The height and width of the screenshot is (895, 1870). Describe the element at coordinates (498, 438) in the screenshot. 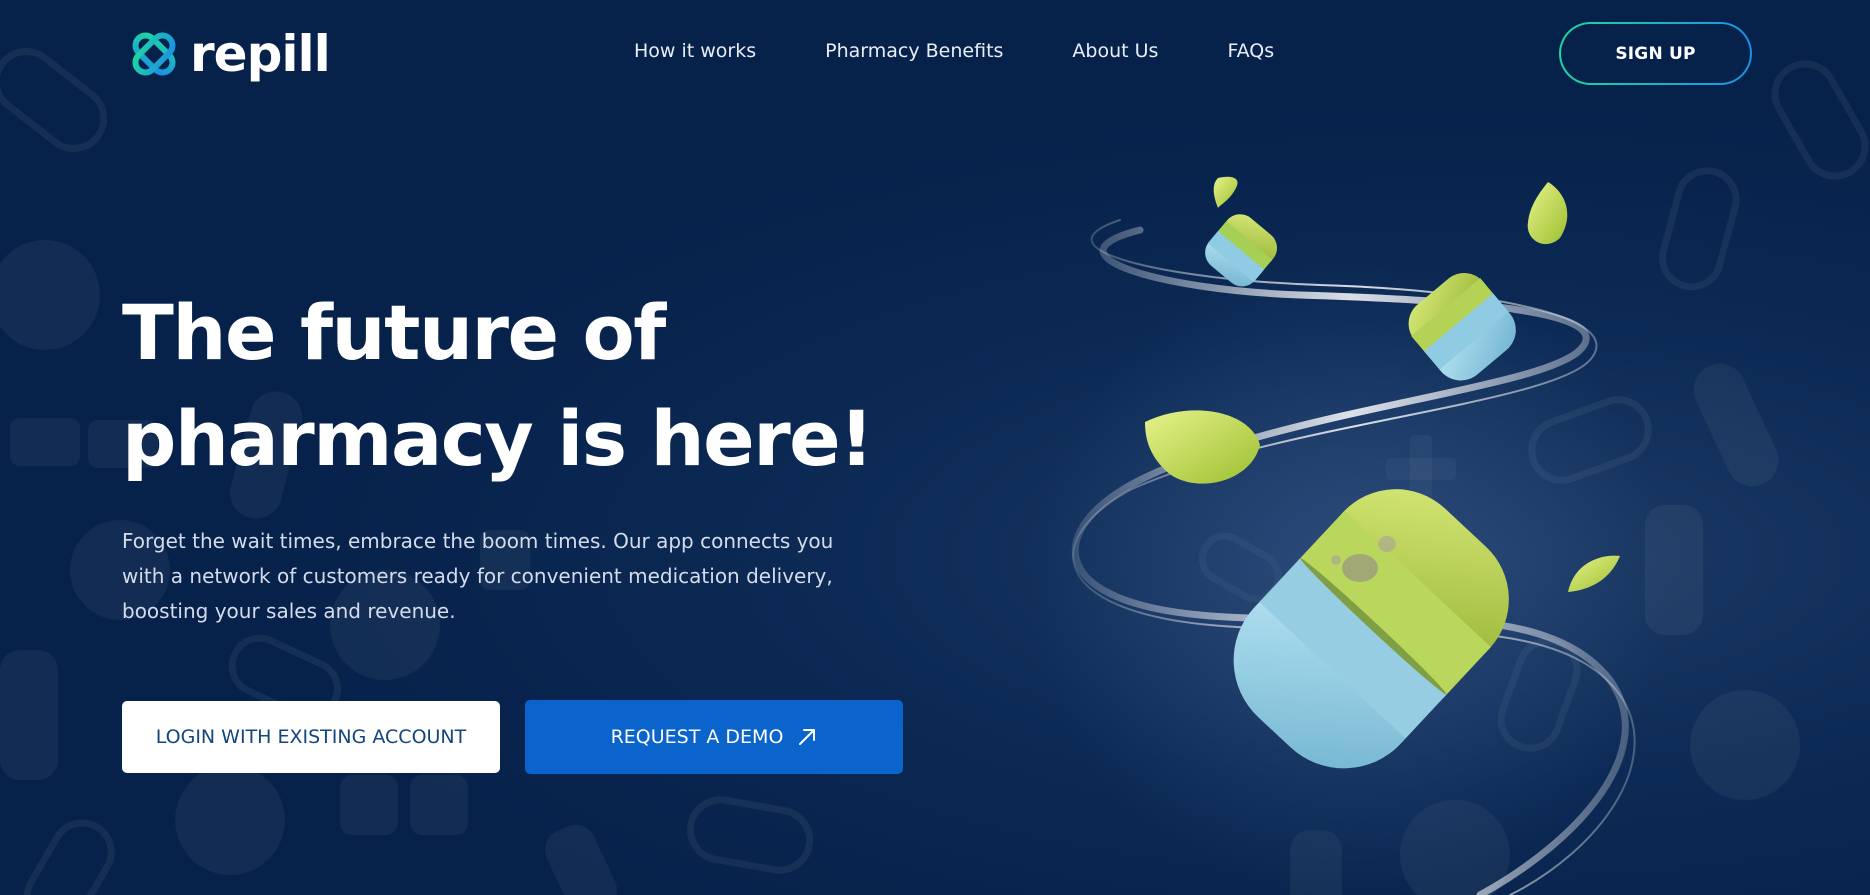

I see `hero-title-line-2: pharmacy is here!` at that location.